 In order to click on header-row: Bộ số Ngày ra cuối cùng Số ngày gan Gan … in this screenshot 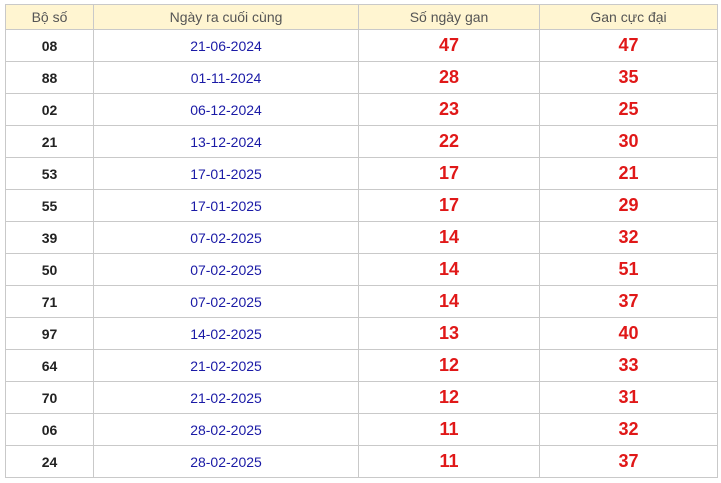, I will do `click(361, 17)`.